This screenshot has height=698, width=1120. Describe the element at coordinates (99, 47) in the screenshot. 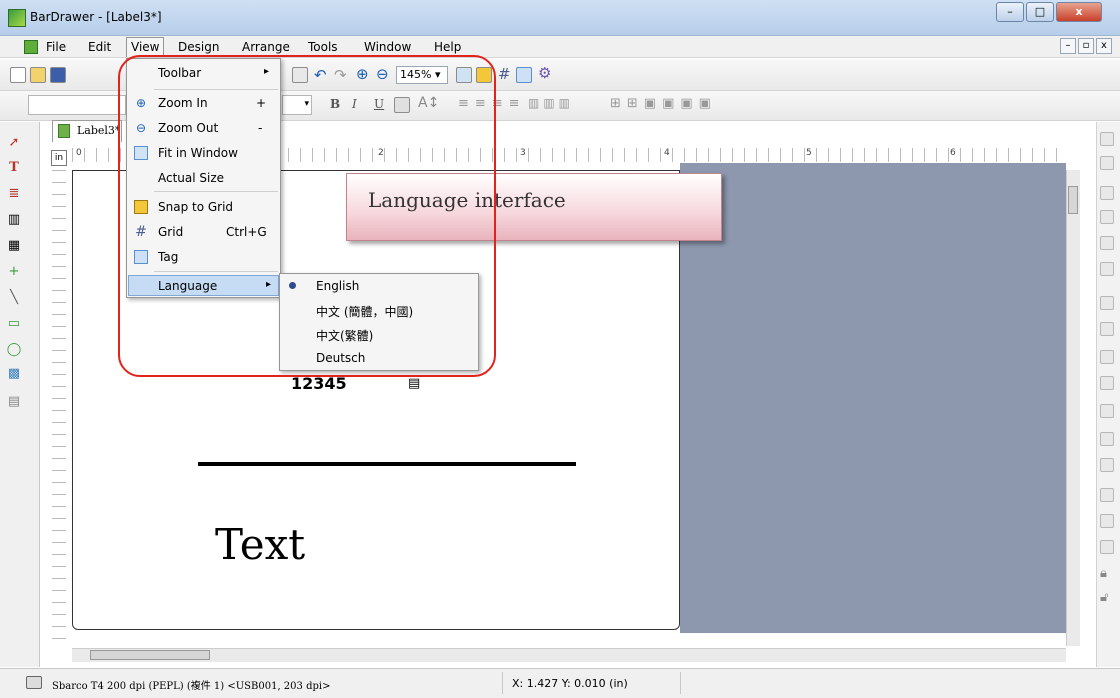

I see `menu-edit: Edit` at that location.